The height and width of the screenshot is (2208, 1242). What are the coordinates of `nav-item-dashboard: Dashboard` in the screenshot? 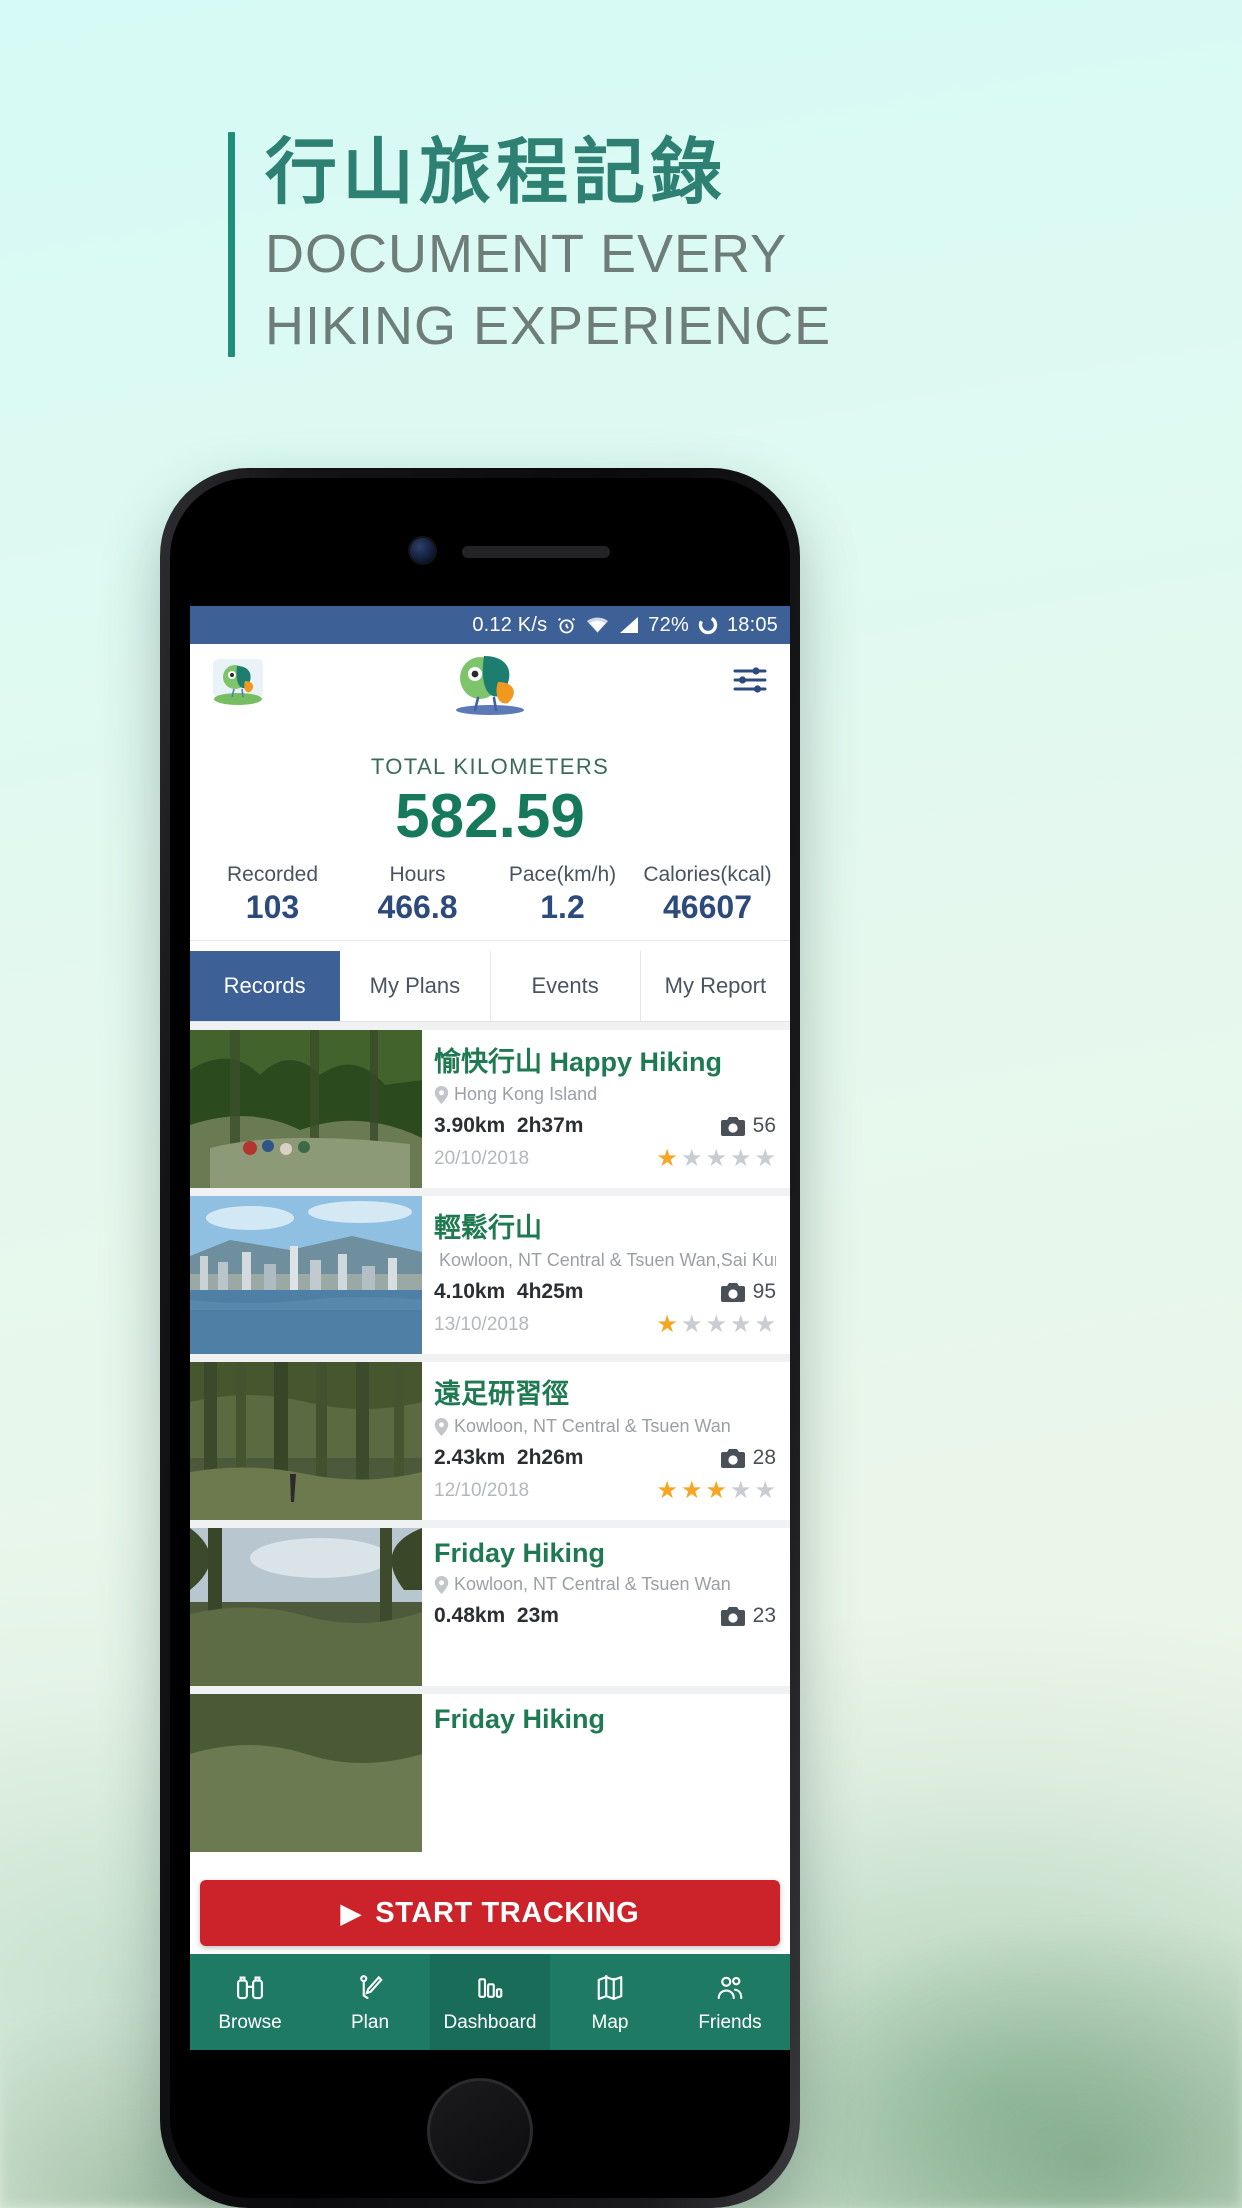 It's located at (490, 2002).